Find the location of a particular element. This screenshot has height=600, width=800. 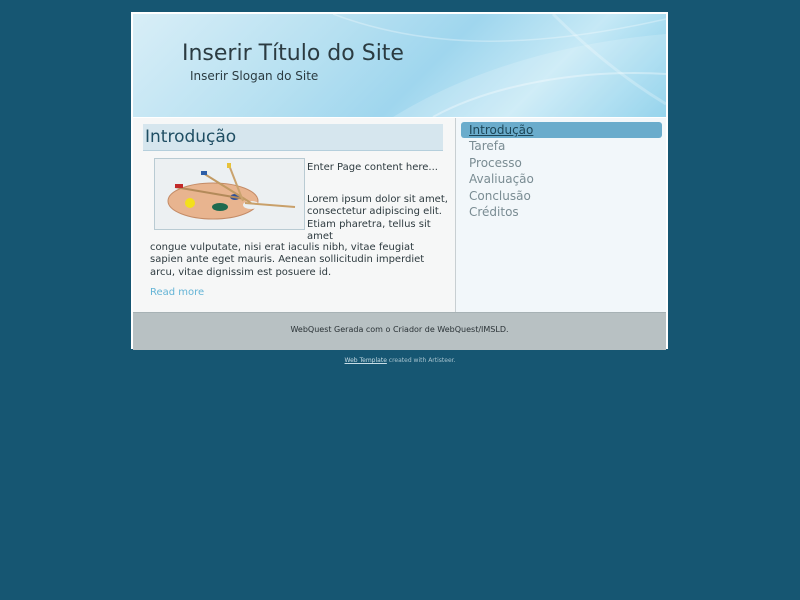

sidebar-item-introducao: Introdução is located at coordinates (561, 130).